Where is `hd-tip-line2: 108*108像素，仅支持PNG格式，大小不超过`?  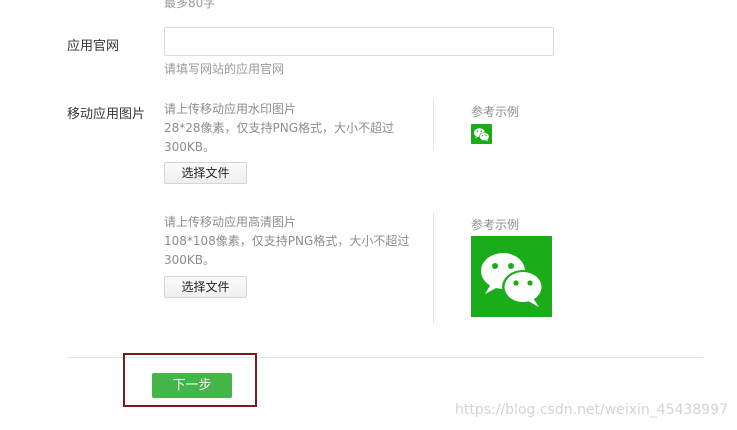 hd-tip-line2: 108*108像素，仅支持PNG格式，大小不超过 is located at coordinates (287, 241).